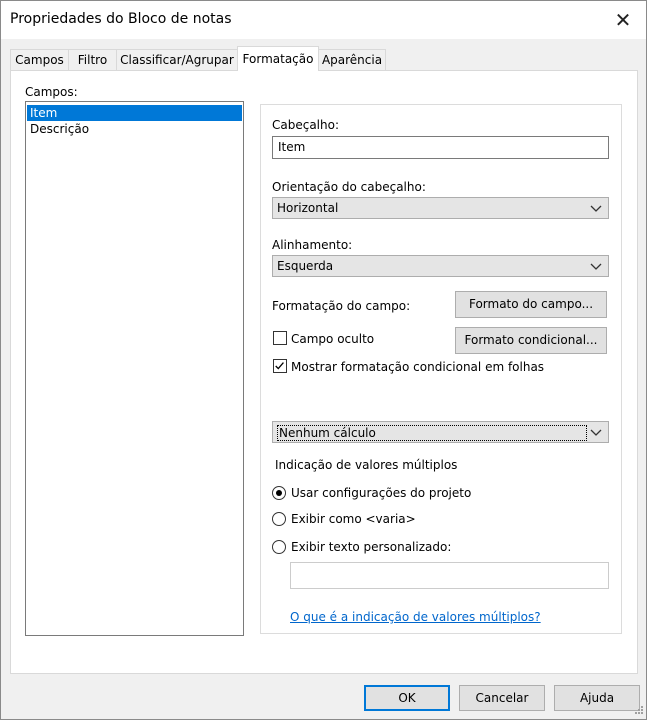 Image resolution: width=647 pixels, height=720 pixels. I want to click on tab-filtro: Filtro, so click(92, 59).